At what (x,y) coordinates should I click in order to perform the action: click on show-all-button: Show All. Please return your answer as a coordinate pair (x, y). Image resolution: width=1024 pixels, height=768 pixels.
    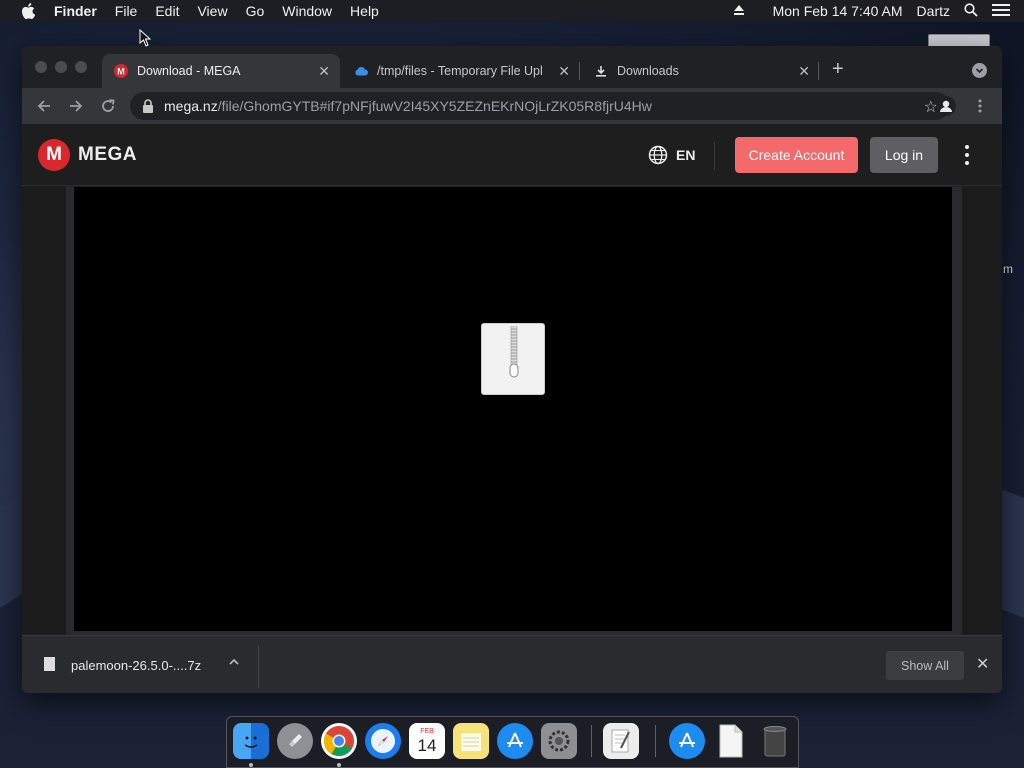
    Looking at the image, I should click on (925, 665).